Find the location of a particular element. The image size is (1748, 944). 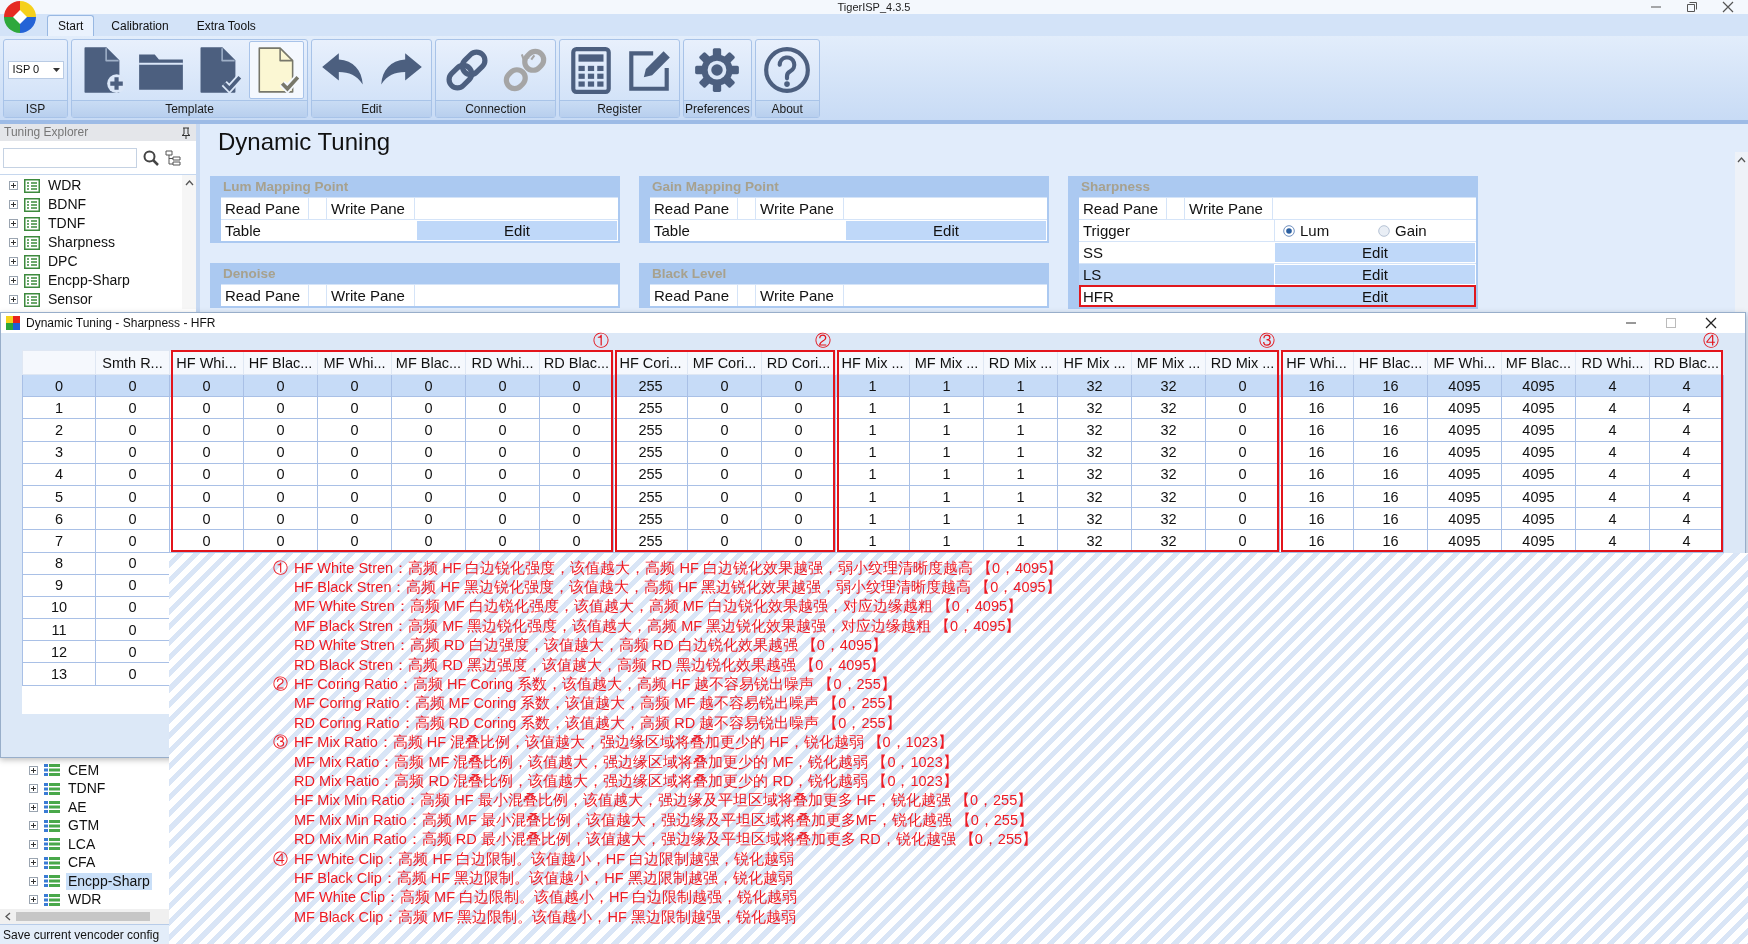

tree-item: DPC is located at coordinates (63, 261).